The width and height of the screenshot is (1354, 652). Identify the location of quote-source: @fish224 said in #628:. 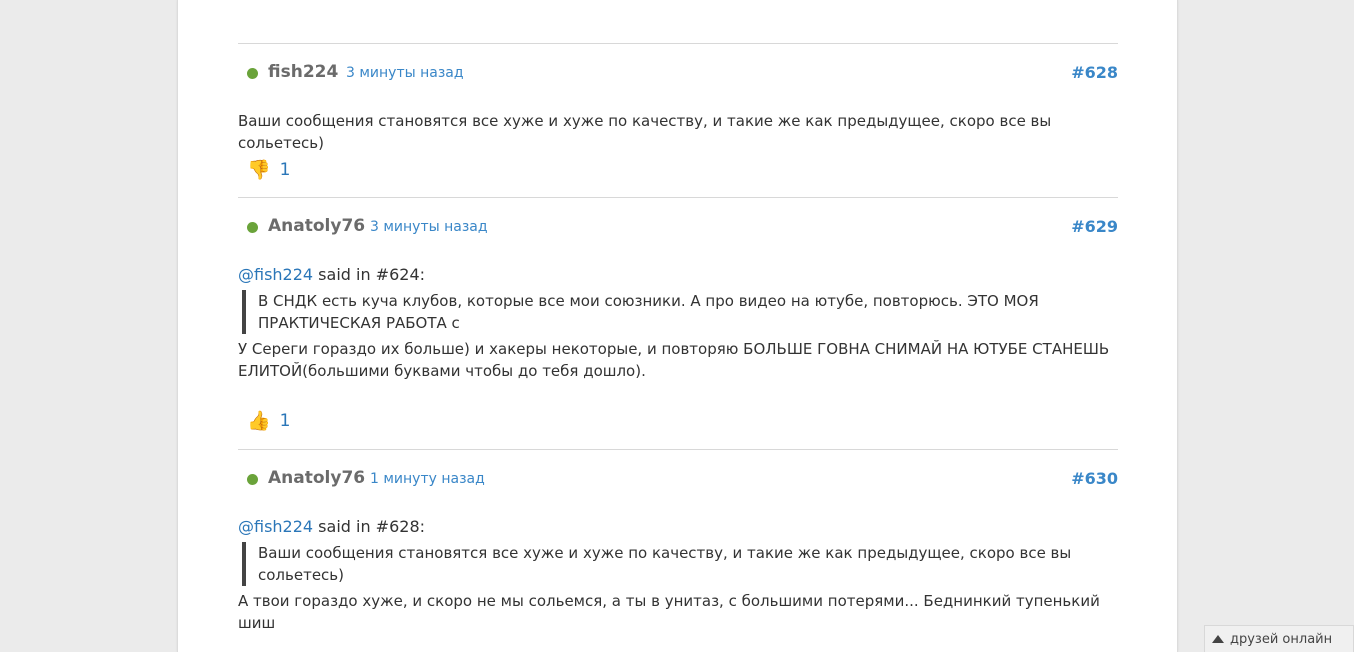
(678, 527).